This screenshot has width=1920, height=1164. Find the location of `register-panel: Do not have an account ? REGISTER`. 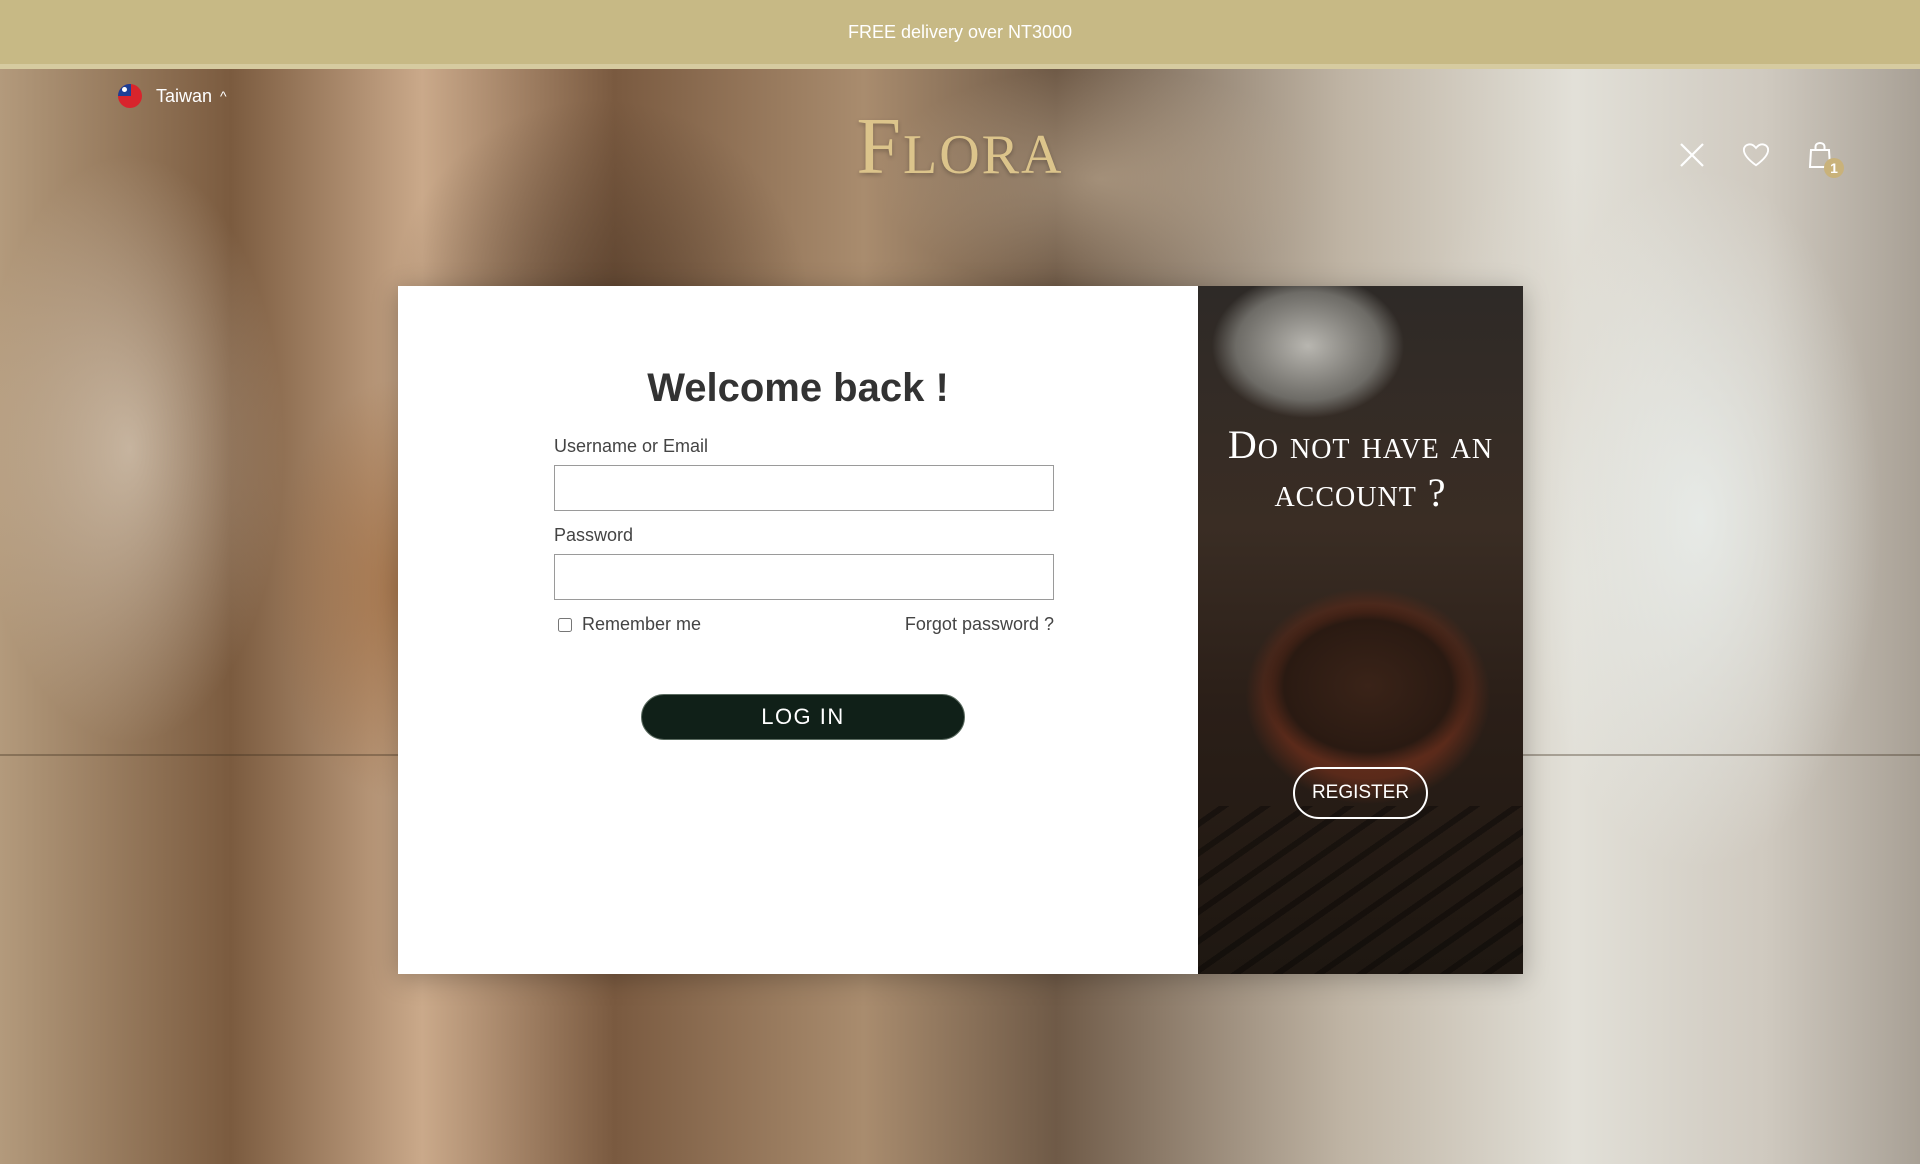

register-panel: Do not have an account ? REGISTER is located at coordinates (1360, 630).